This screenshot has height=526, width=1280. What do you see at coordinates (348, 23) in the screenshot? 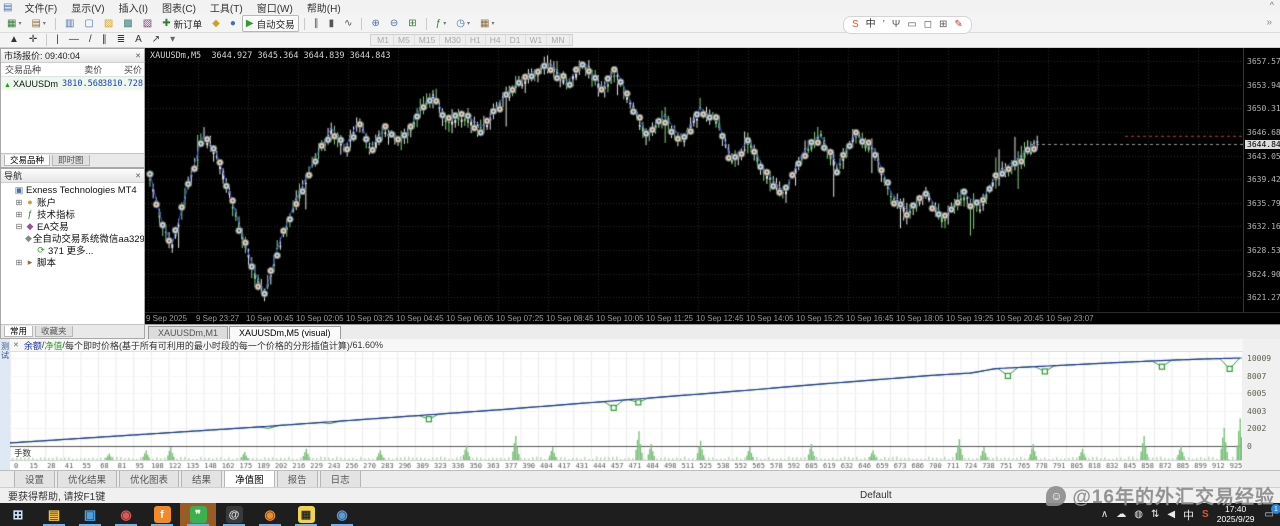
I see `line-chart-button: ∿` at bounding box center [348, 23].